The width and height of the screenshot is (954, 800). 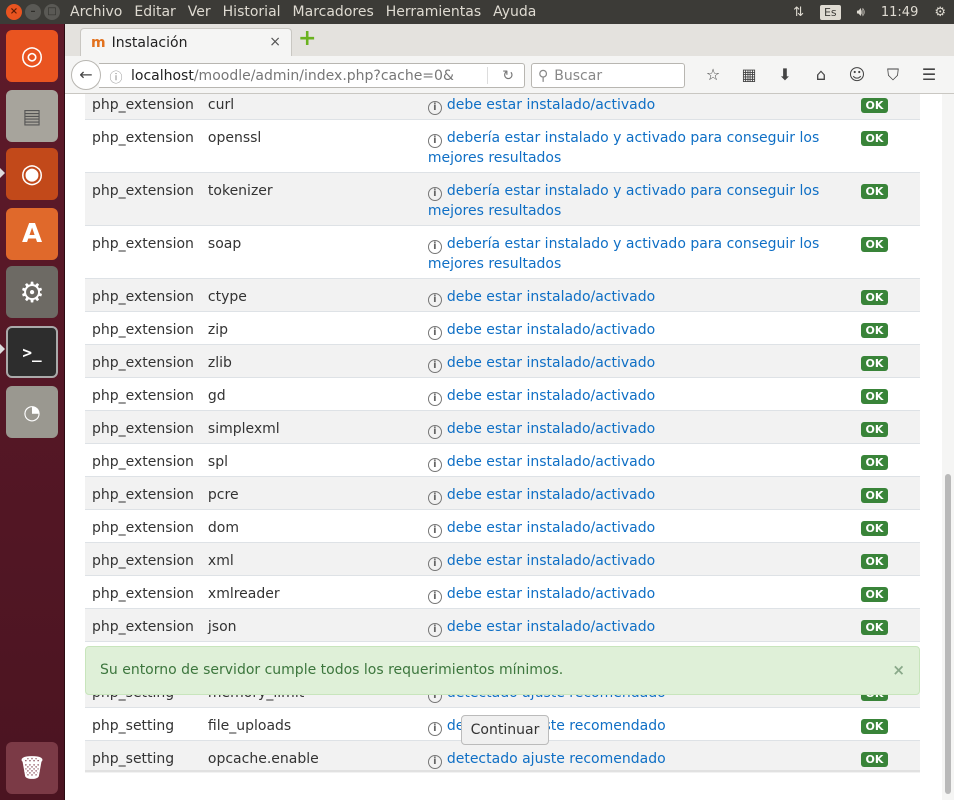 What do you see at coordinates (514, 12) in the screenshot?
I see `menu-ayuda: Ayuda` at bounding box center [514, 12].